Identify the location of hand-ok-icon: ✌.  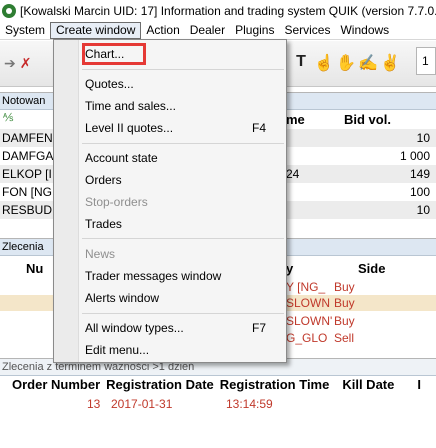
(390, 63).